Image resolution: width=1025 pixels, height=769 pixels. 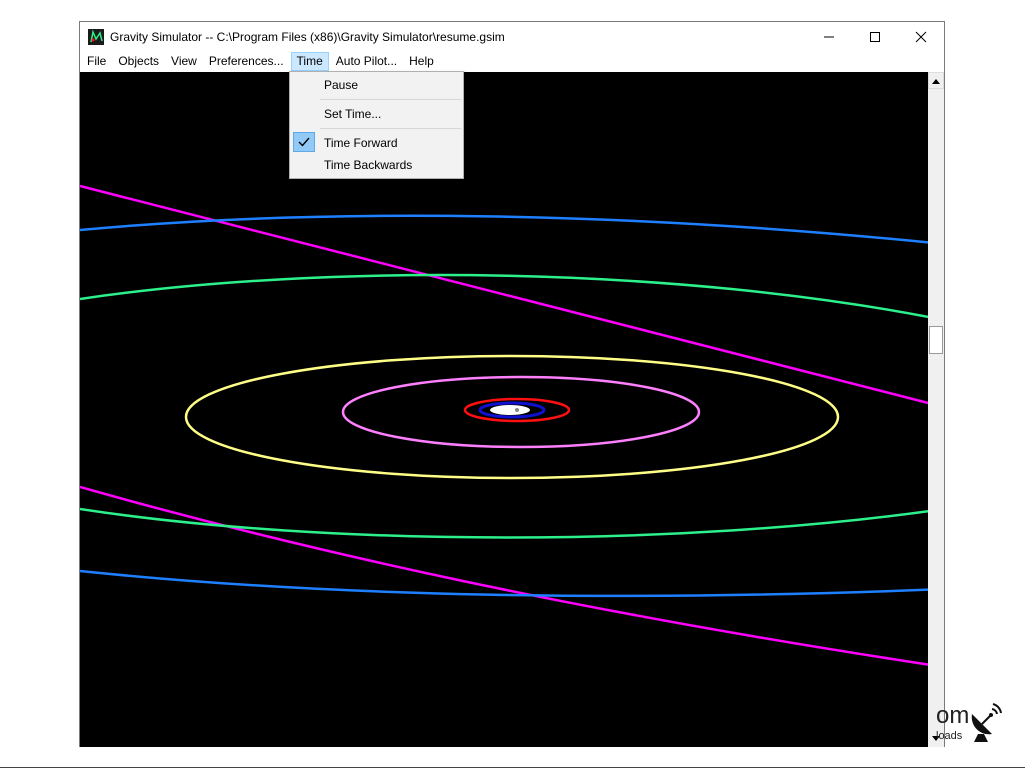 I want to click on menu-item-time-forward: Time Forward, so click(x=376, y=143).